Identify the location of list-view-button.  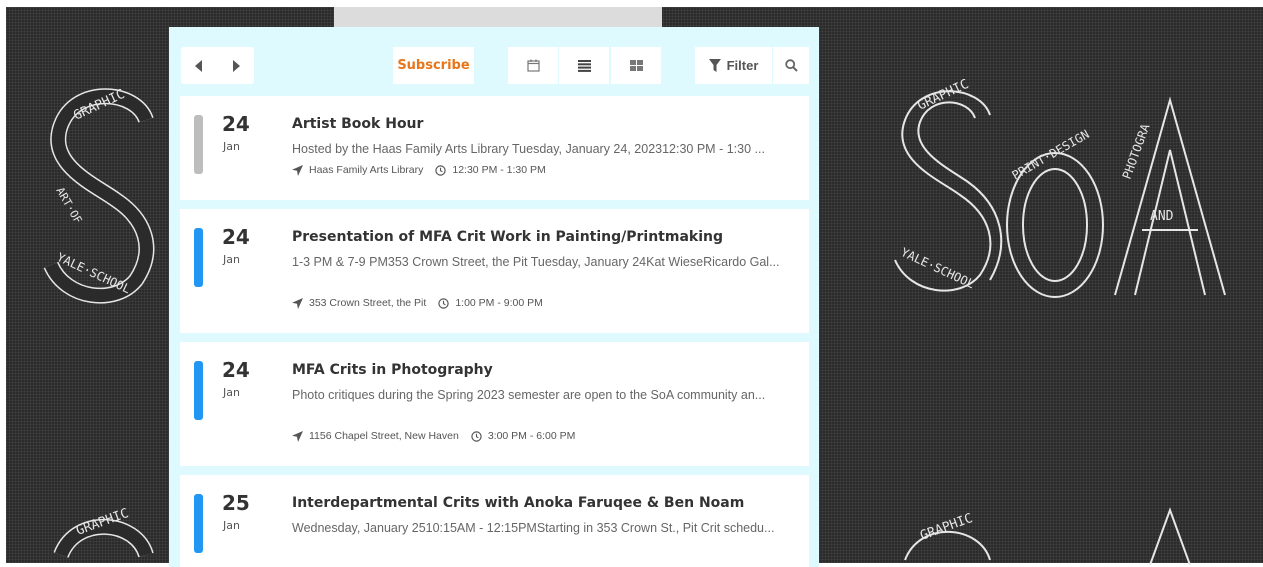
(584, 65).